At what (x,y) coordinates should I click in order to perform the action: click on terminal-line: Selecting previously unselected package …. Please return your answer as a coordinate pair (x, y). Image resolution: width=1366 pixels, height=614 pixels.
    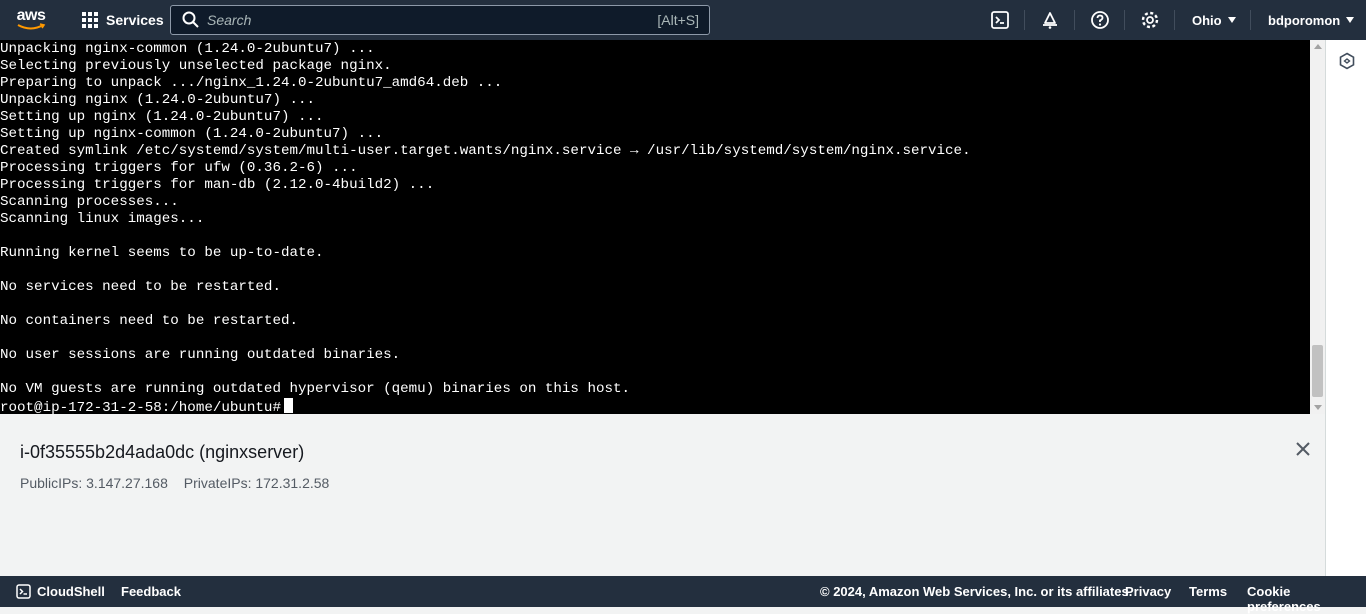
    Looking at the image, I should click on (196, 66).